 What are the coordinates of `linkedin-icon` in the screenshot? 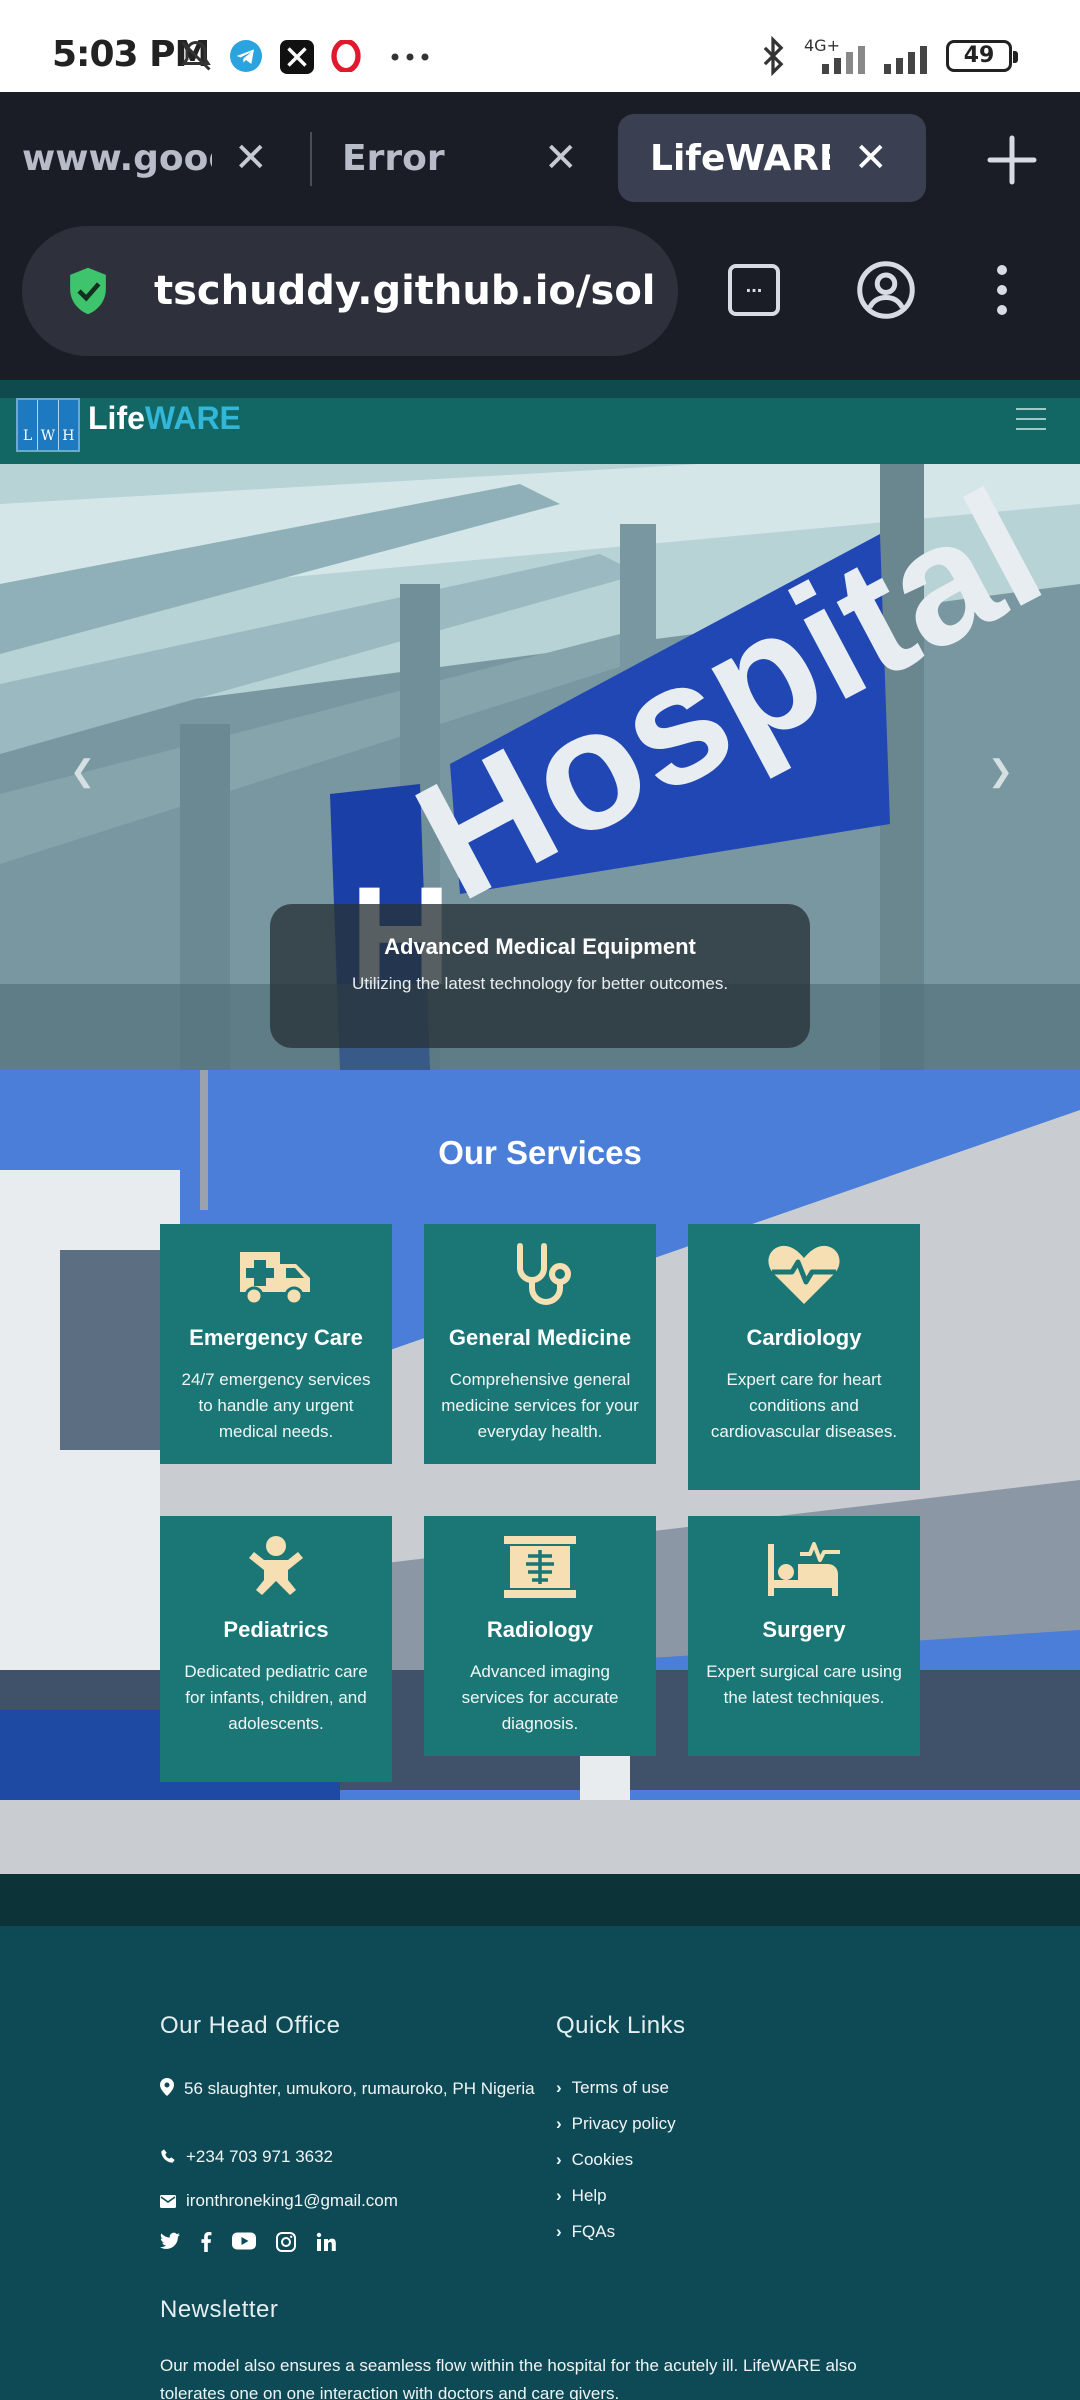 It's located at (326, 2242).